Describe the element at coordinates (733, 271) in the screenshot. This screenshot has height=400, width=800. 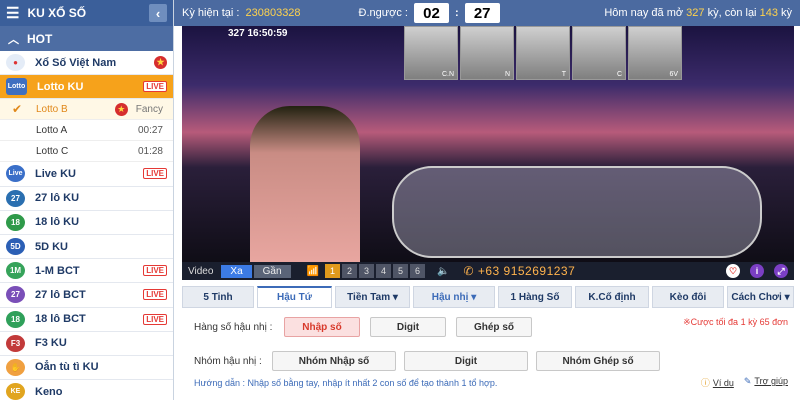
I see `chat-icon: ♡` at that location.